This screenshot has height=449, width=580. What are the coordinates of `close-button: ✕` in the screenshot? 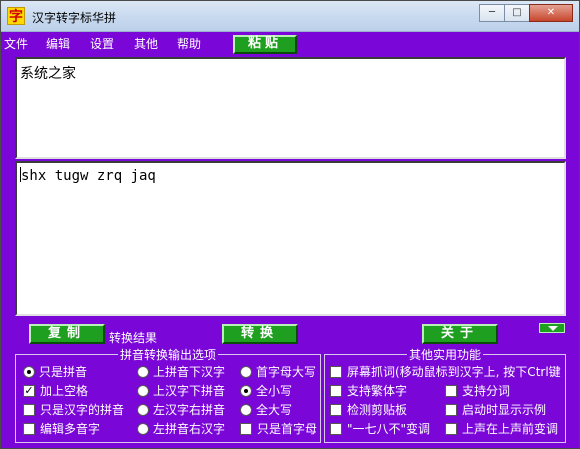 It's located at (551, 13).